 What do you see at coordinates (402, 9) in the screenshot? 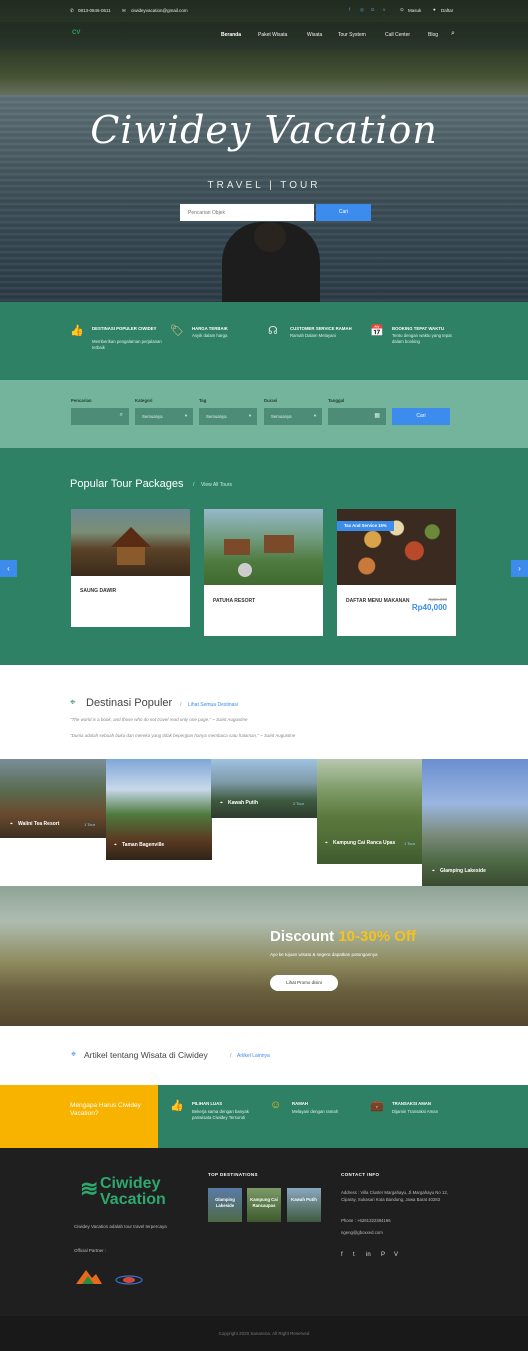
I see `login-icon: ⊙` at bounding box center [402, 9].